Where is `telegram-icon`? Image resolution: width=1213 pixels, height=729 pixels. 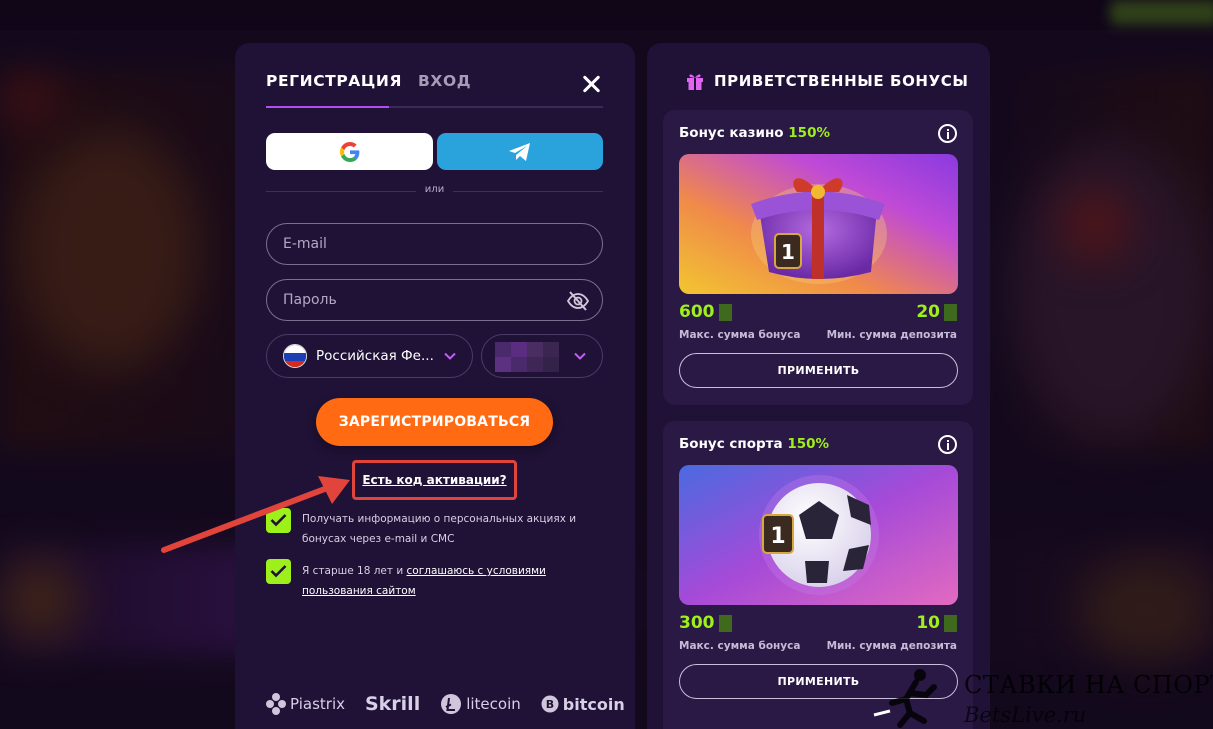 telegram-icon is located at coordinates (519, 151).